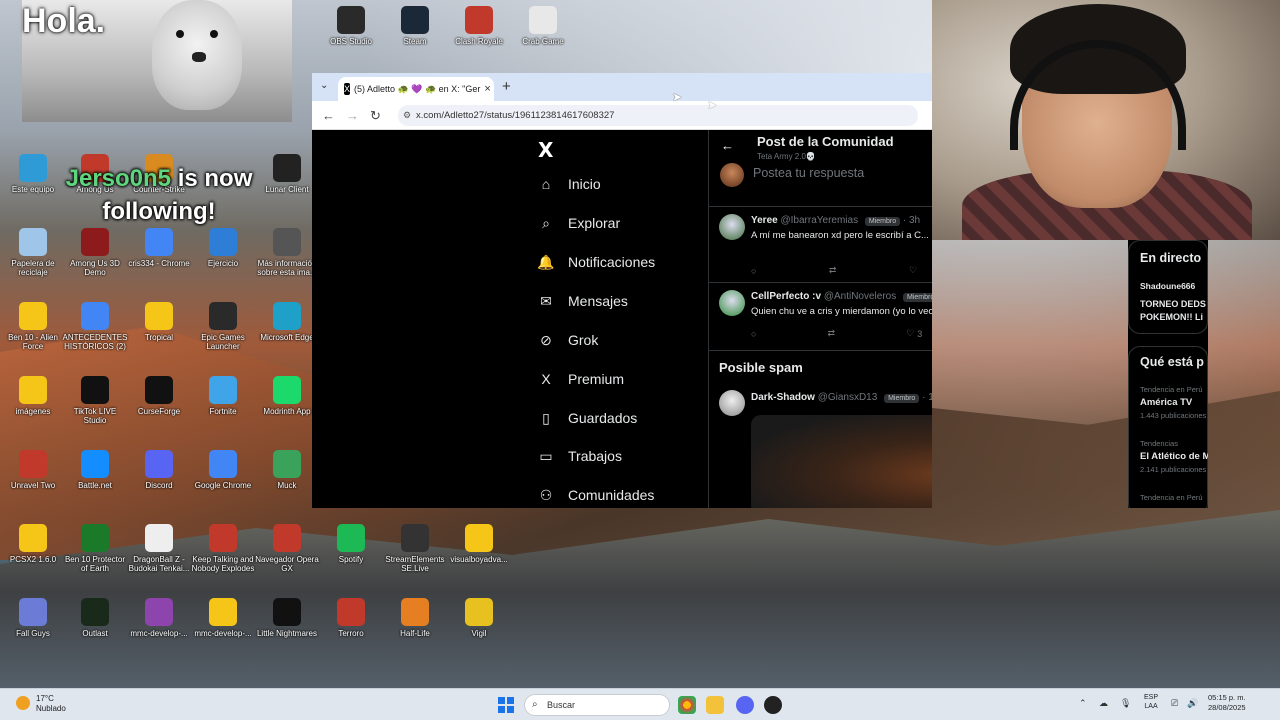 The image size is (1280, 720). I want to click on language-indicator: ESP LAA, so click(1151, 702).